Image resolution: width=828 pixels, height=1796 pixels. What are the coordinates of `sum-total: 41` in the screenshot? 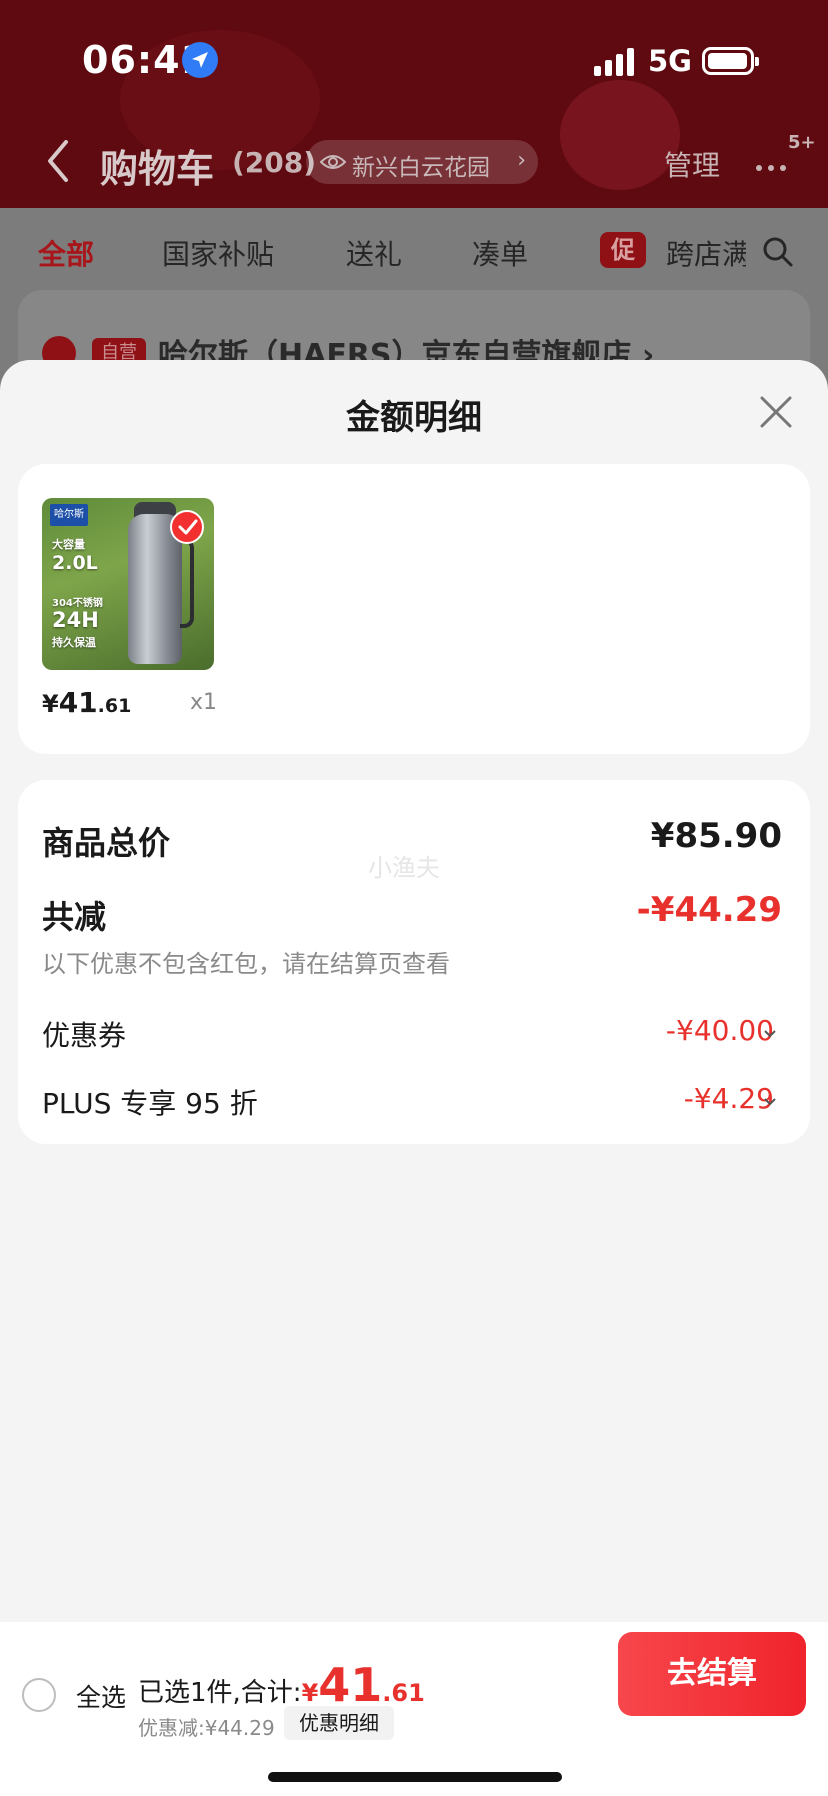 It's located at (350, 1685).